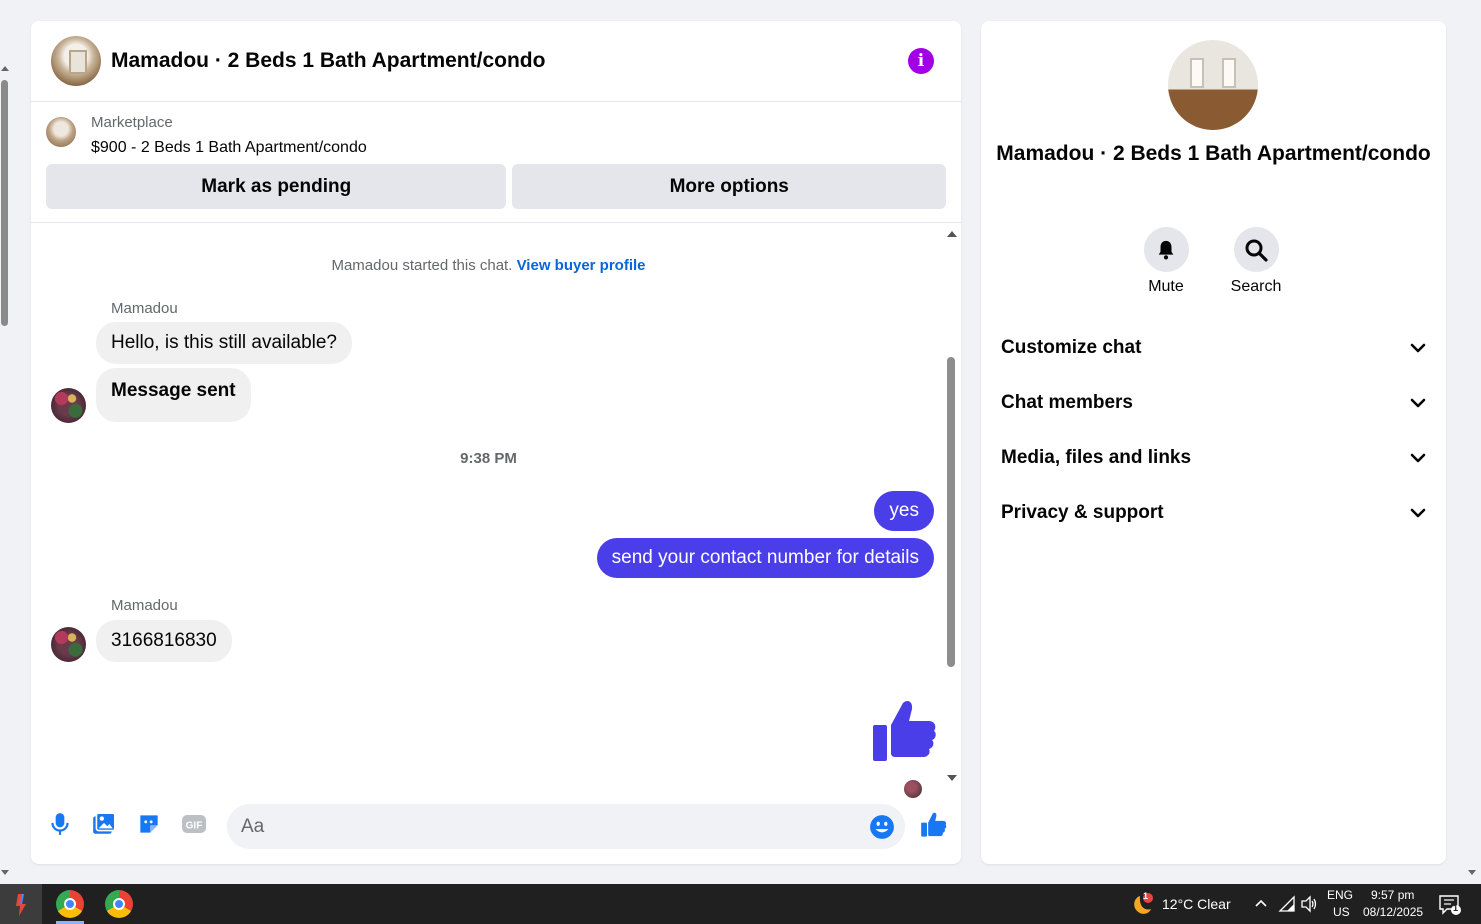 The height and width of the screenshot is (924, 1481). Describe the element at coordinates (1146, 896) in the screenshot. I see `weather-badge: 1` at that location.